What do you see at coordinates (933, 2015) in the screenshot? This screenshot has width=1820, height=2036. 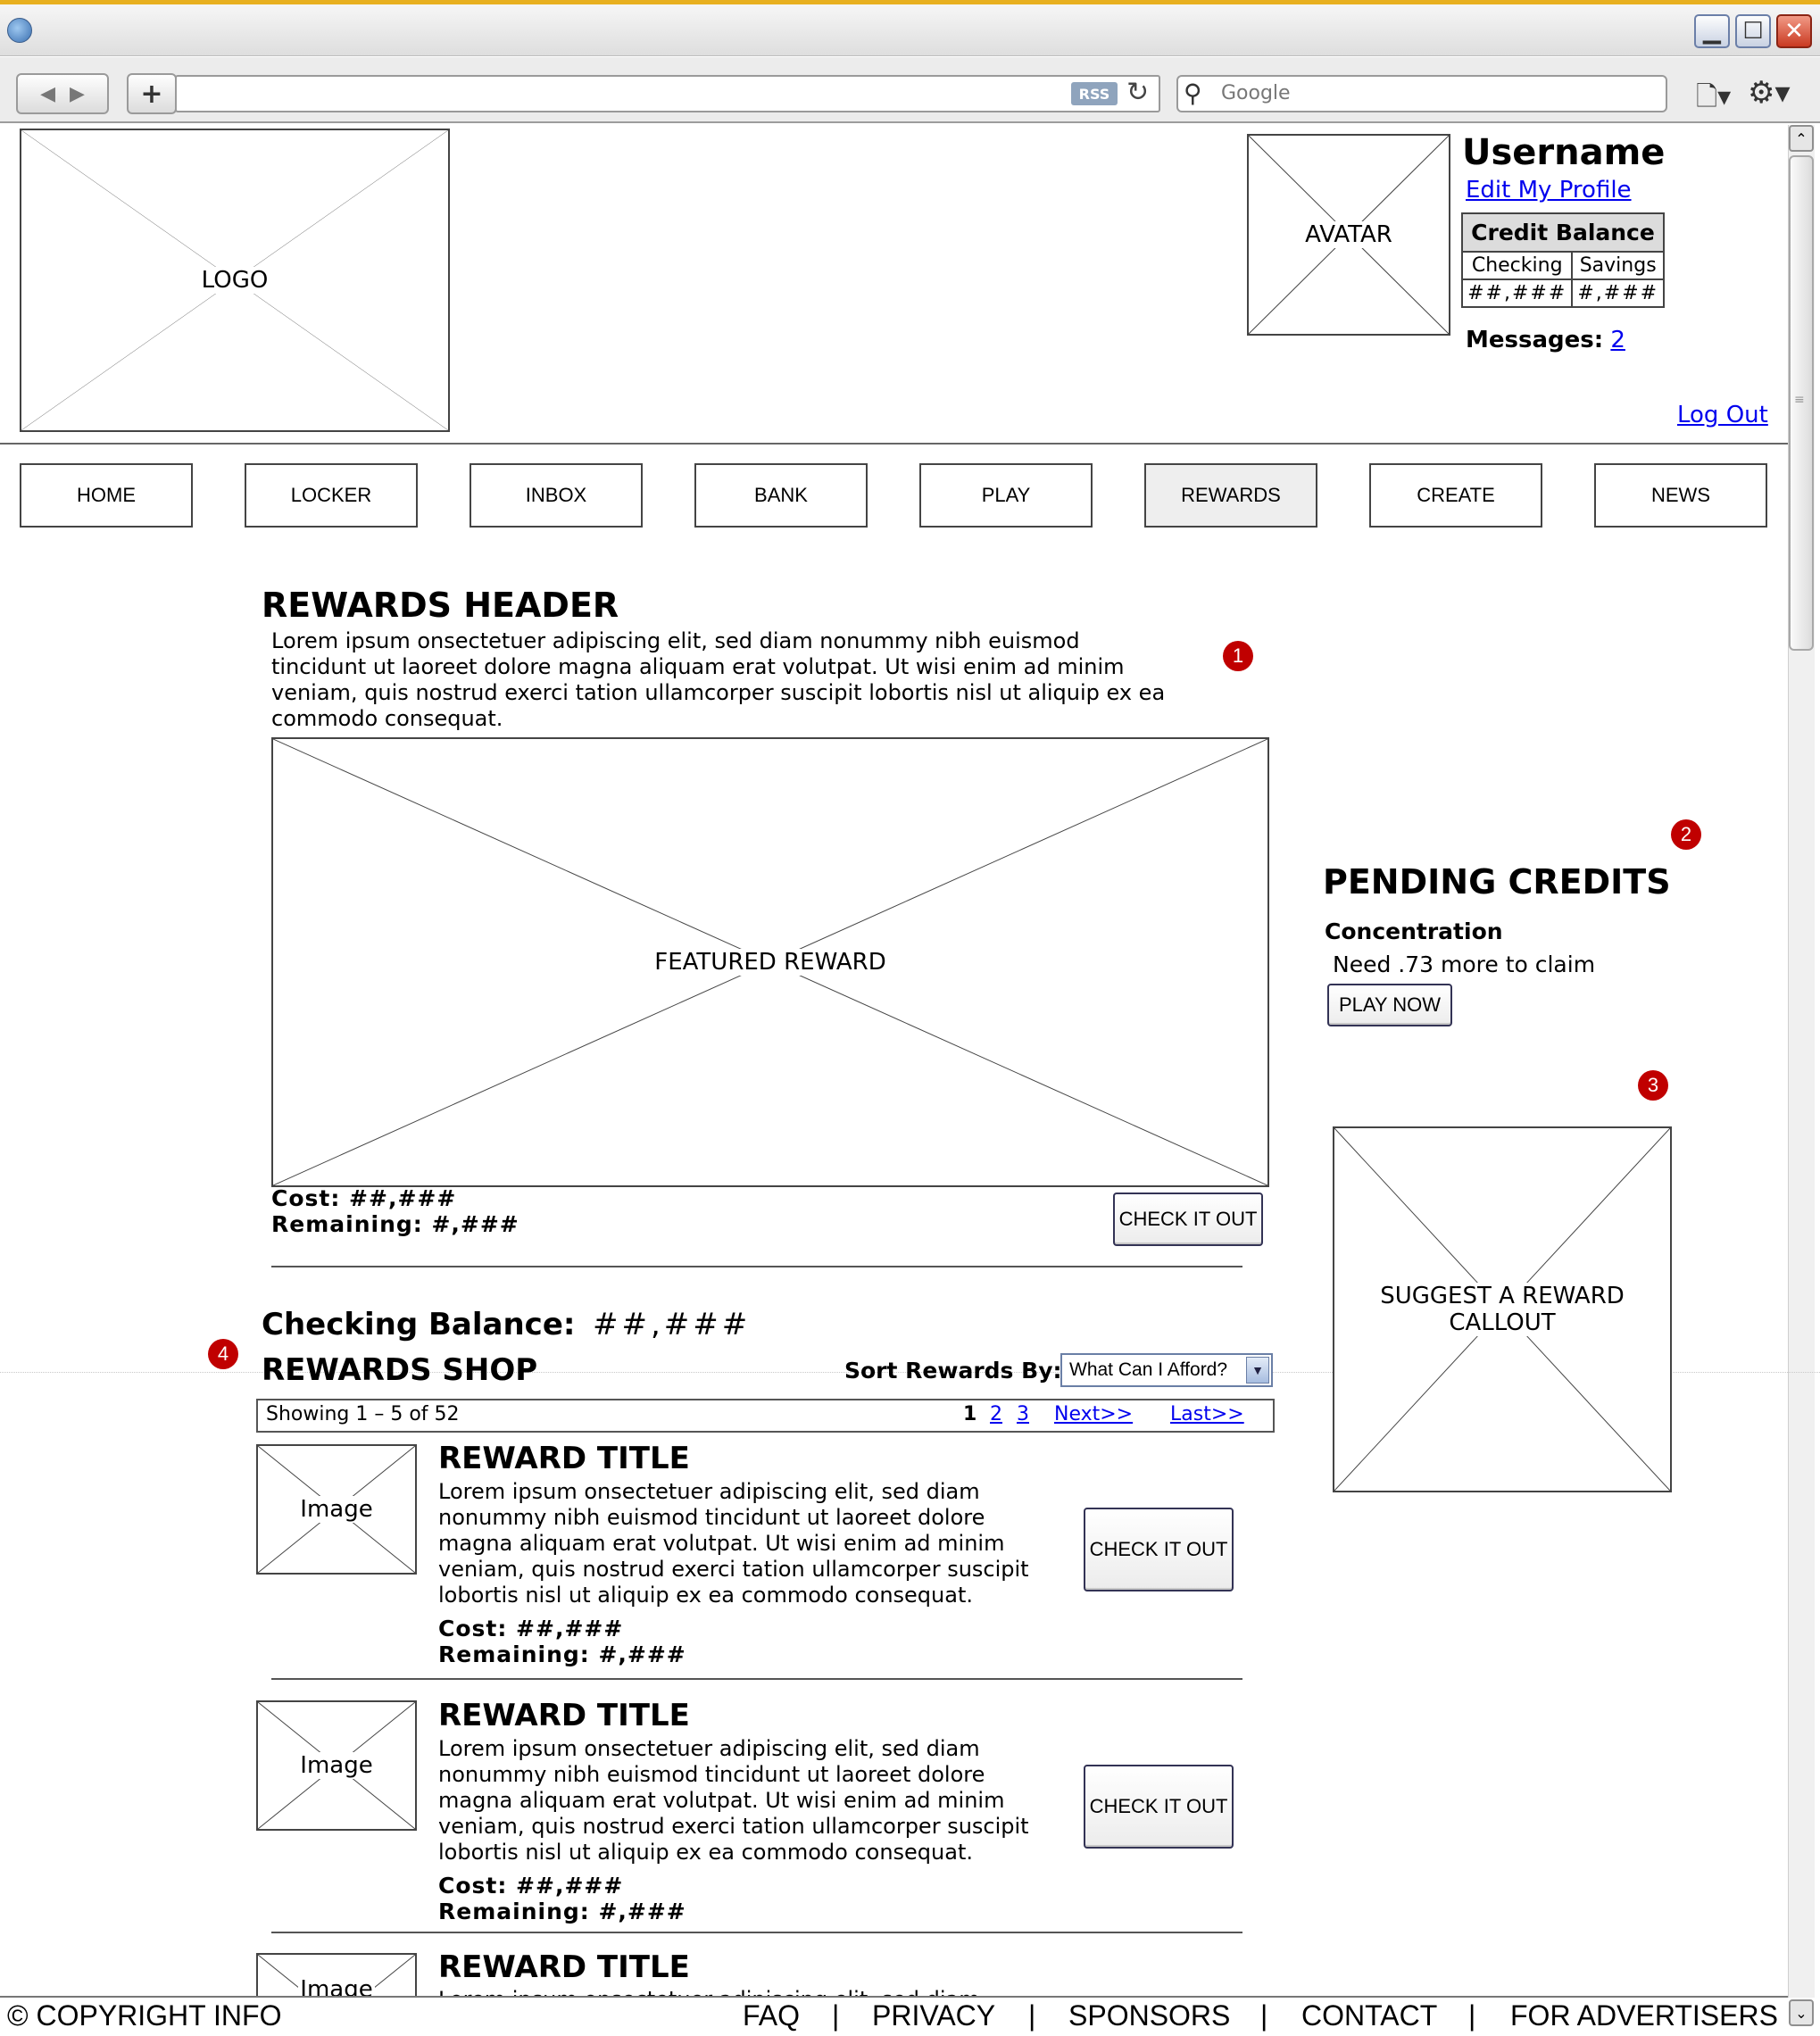 I see `footer-privacy-link: PRIVACY` at bounding box center [933, 2015].